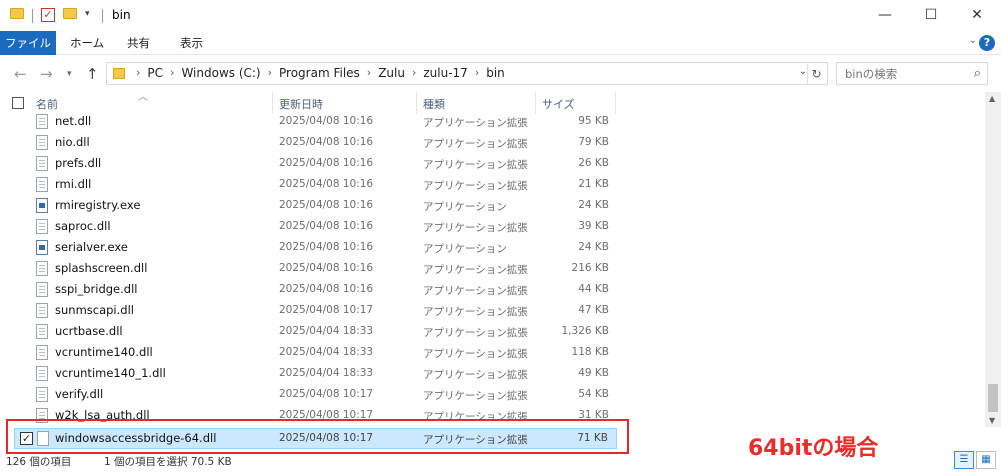  I want to click on file-row: prefs.dll 2025/04/08 10:16 アプリケーション拡張 26 KB, so click(492, 163).